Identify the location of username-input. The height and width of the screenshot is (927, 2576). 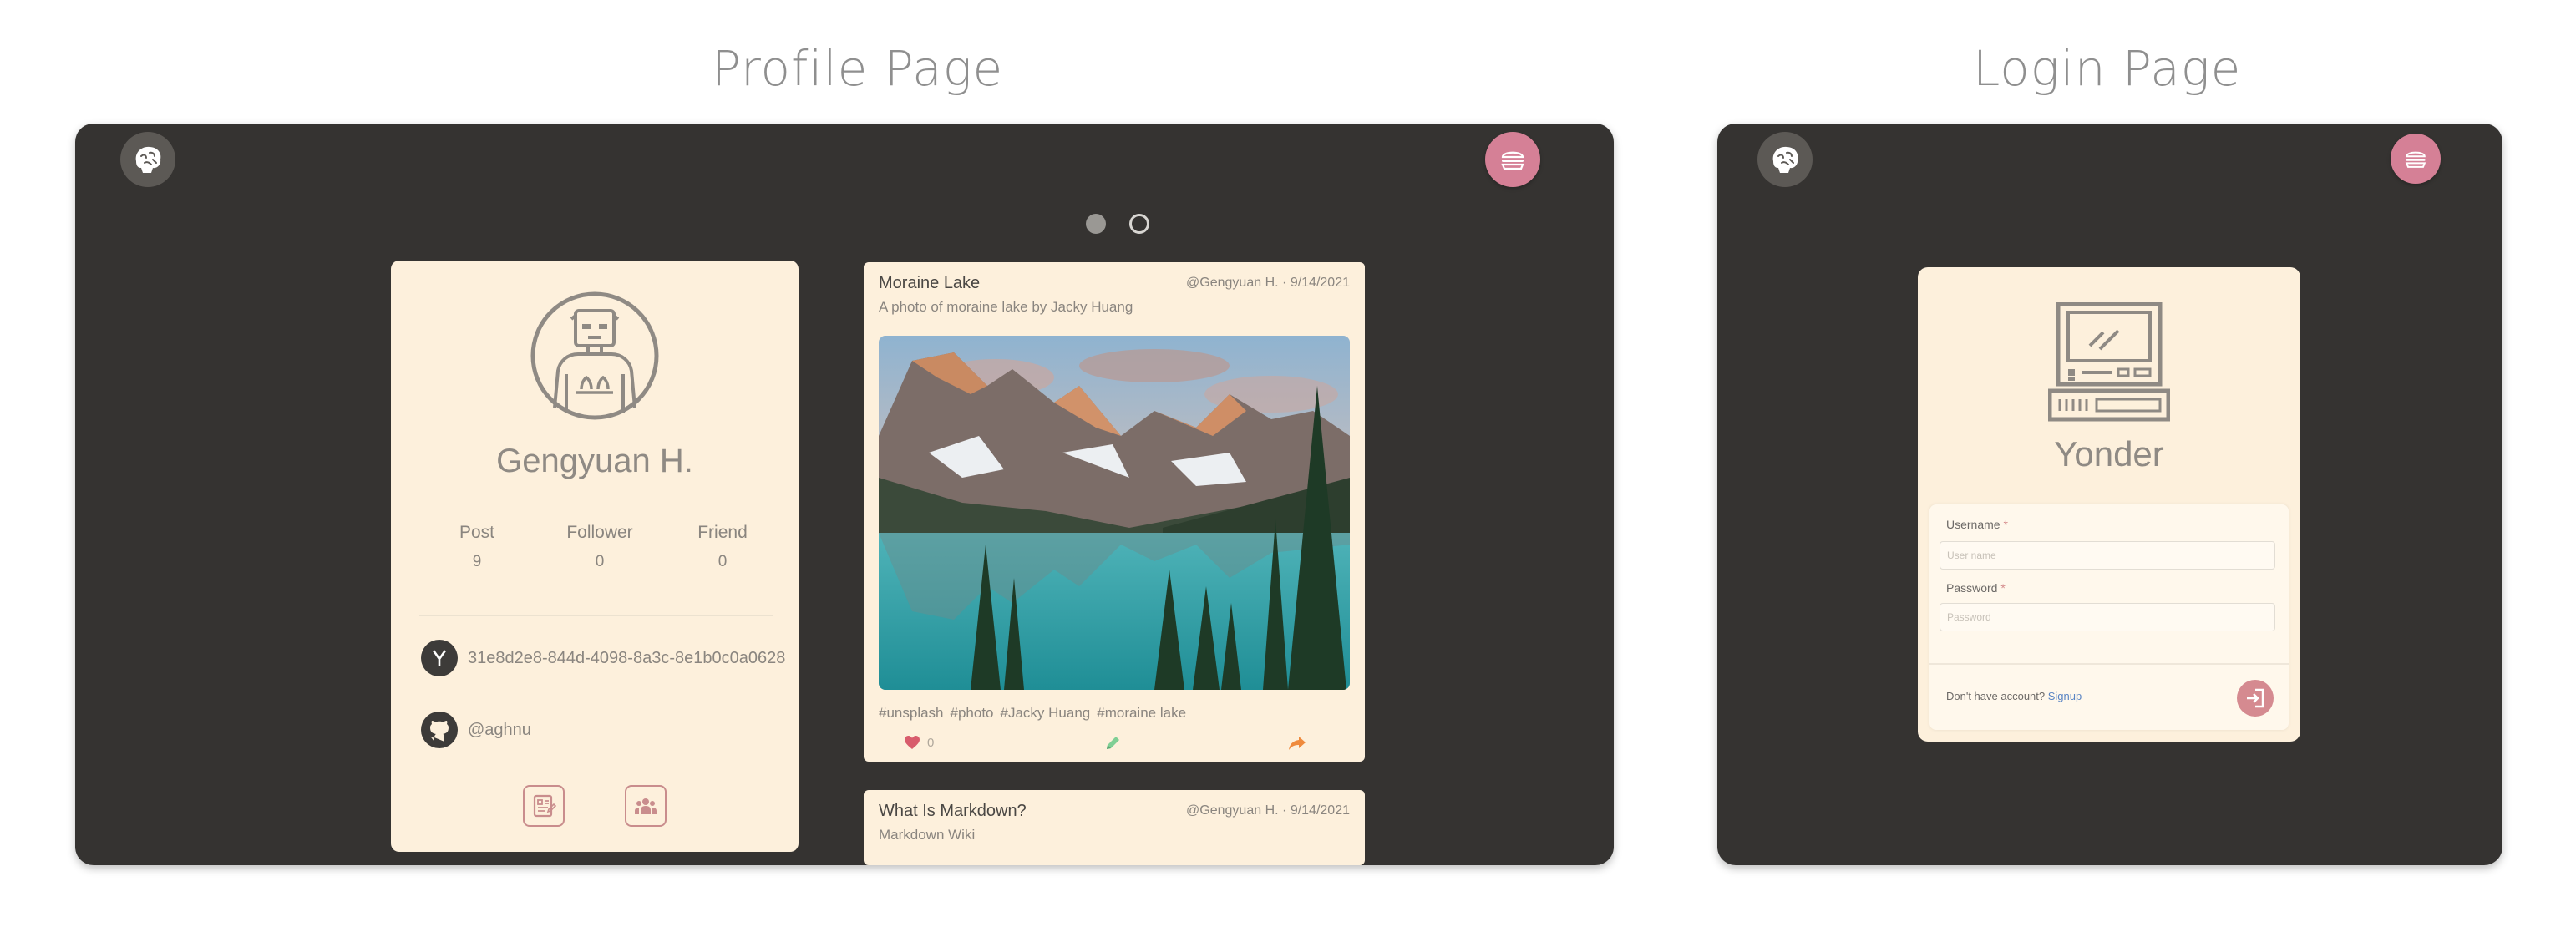
(2107, 555).